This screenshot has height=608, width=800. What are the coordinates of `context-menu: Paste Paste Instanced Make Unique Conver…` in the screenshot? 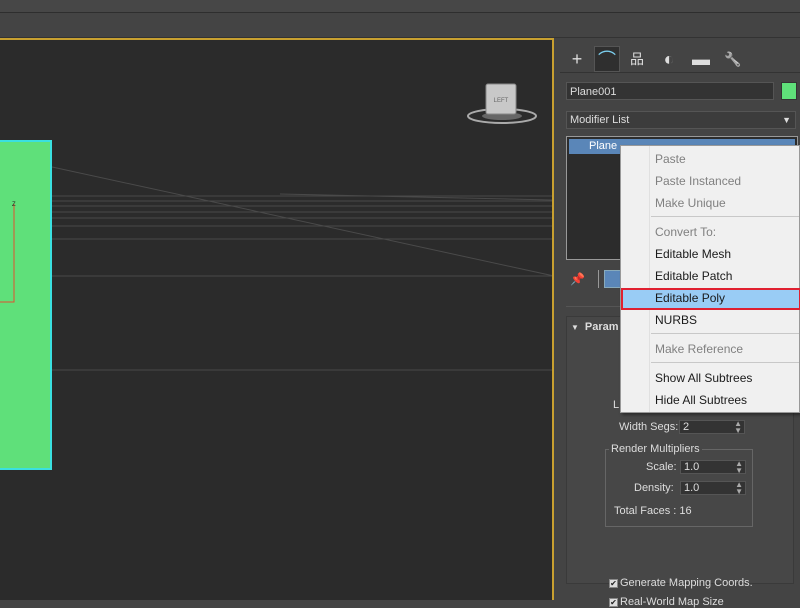 It's located at (710, 279).